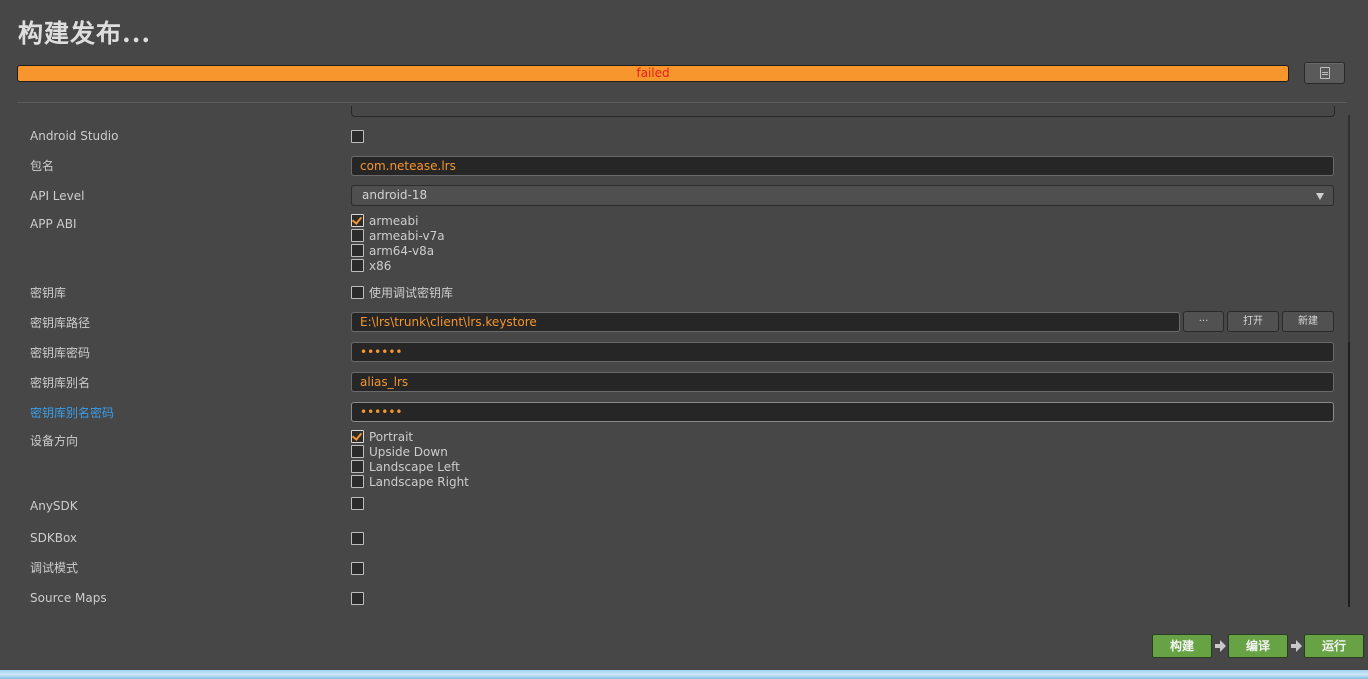 This screenshot has height=679, width=1368. I want to click on api-level-label: API Level, so click(57, 196).